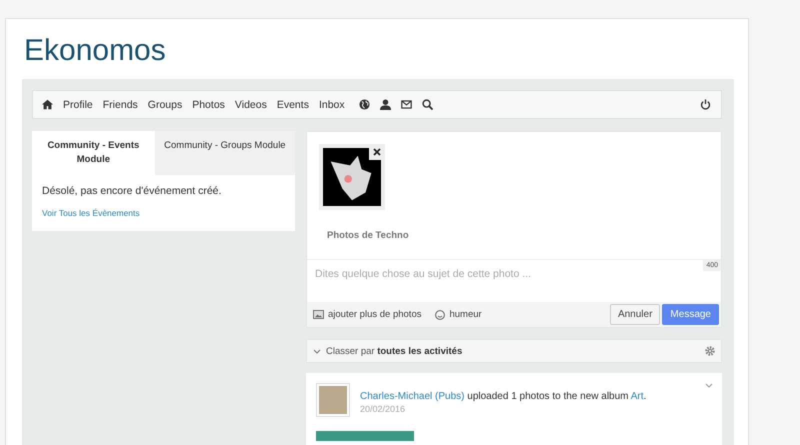  What do you see at coordinates (367, 314) in the screenshot?
I see `add-photos-link: ajouter plus de photos` at bounding box center [367, 314].